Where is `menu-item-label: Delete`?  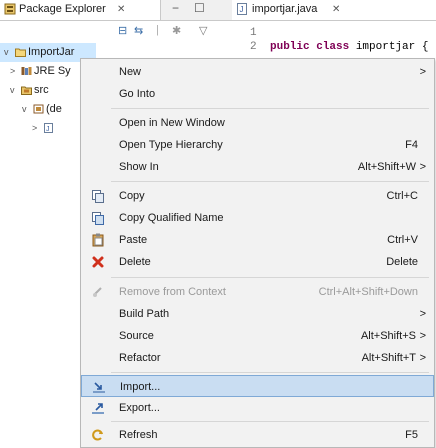 menu-item-label: Delete is located at coordinates (135, 262).